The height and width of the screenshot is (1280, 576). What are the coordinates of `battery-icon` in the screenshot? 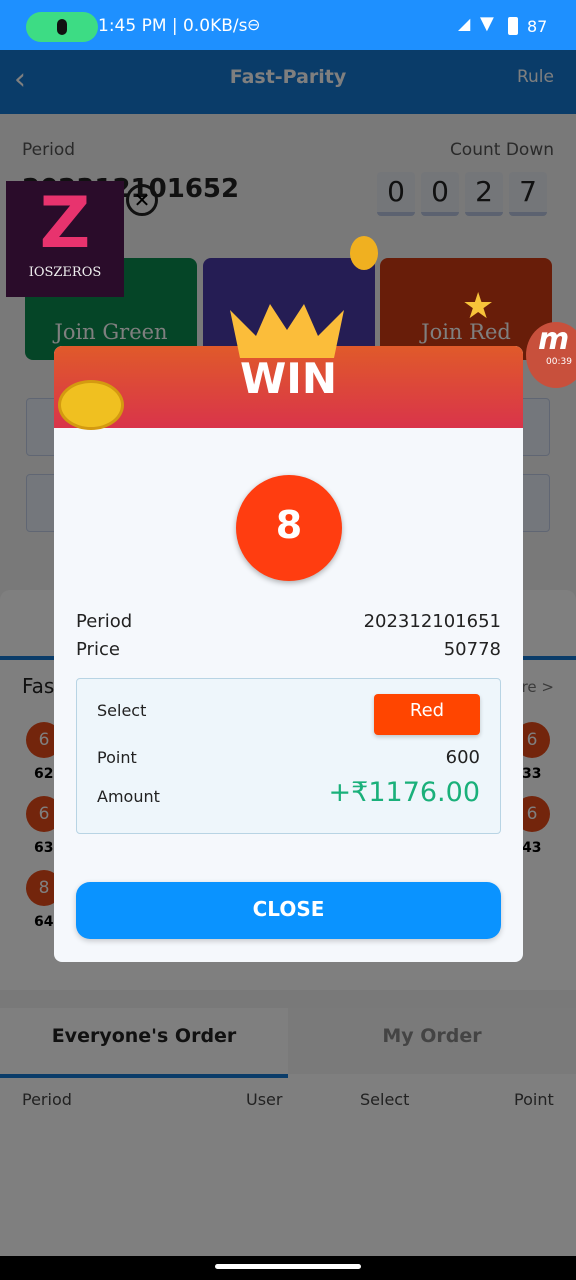 It's located at (513, 26).